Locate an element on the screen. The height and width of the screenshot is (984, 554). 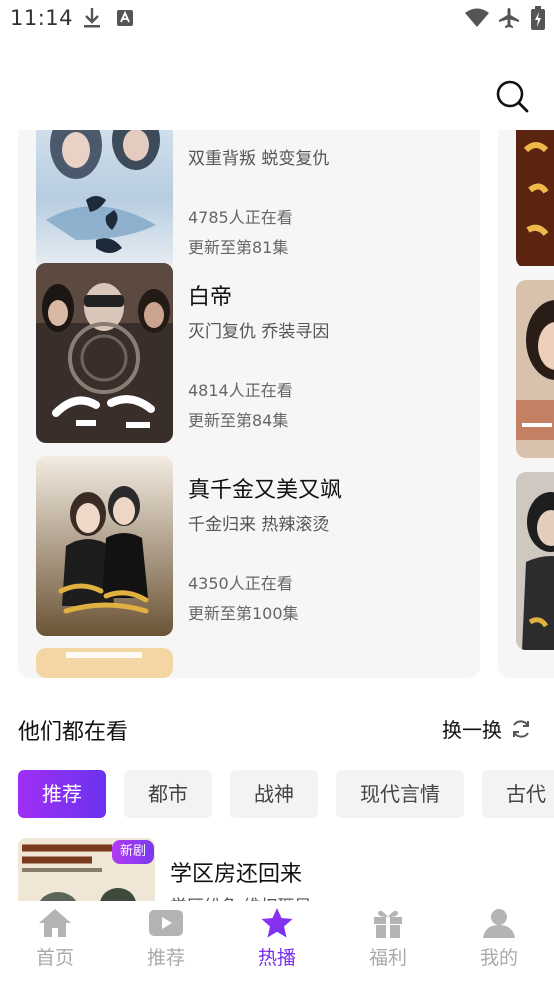
status-time: 11:14 is located at coordinates (42, 18).